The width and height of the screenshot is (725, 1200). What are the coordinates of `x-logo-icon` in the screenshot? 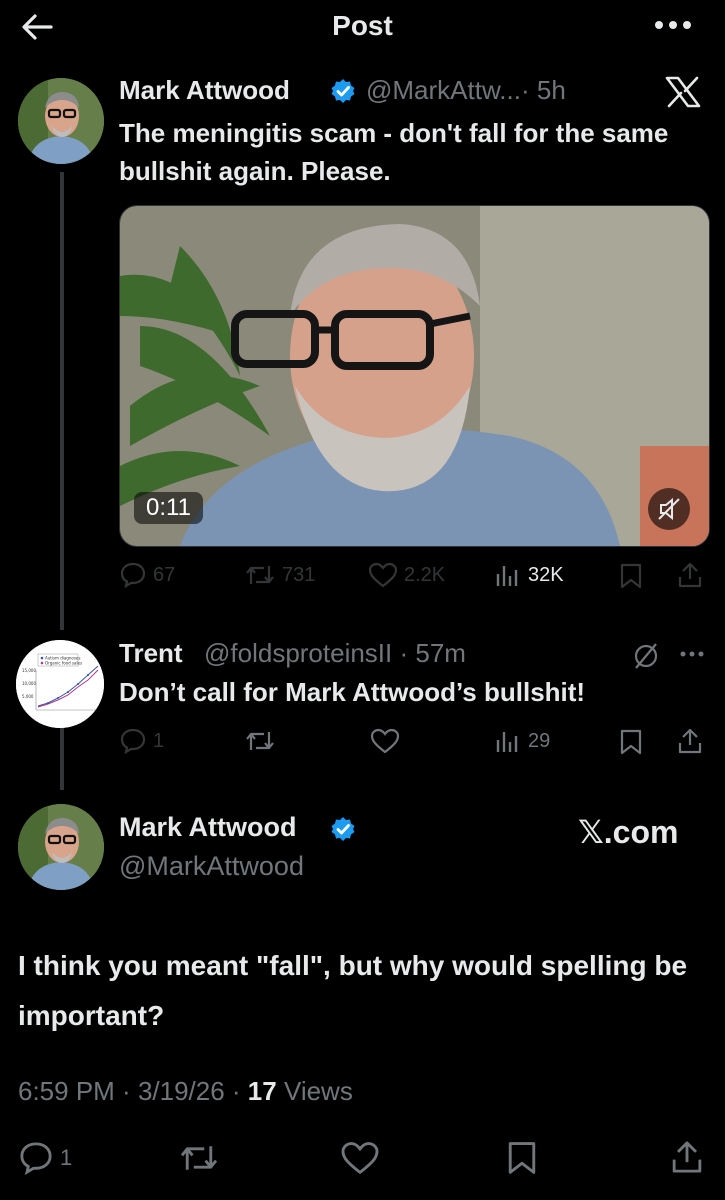 It's located at (683, 92).